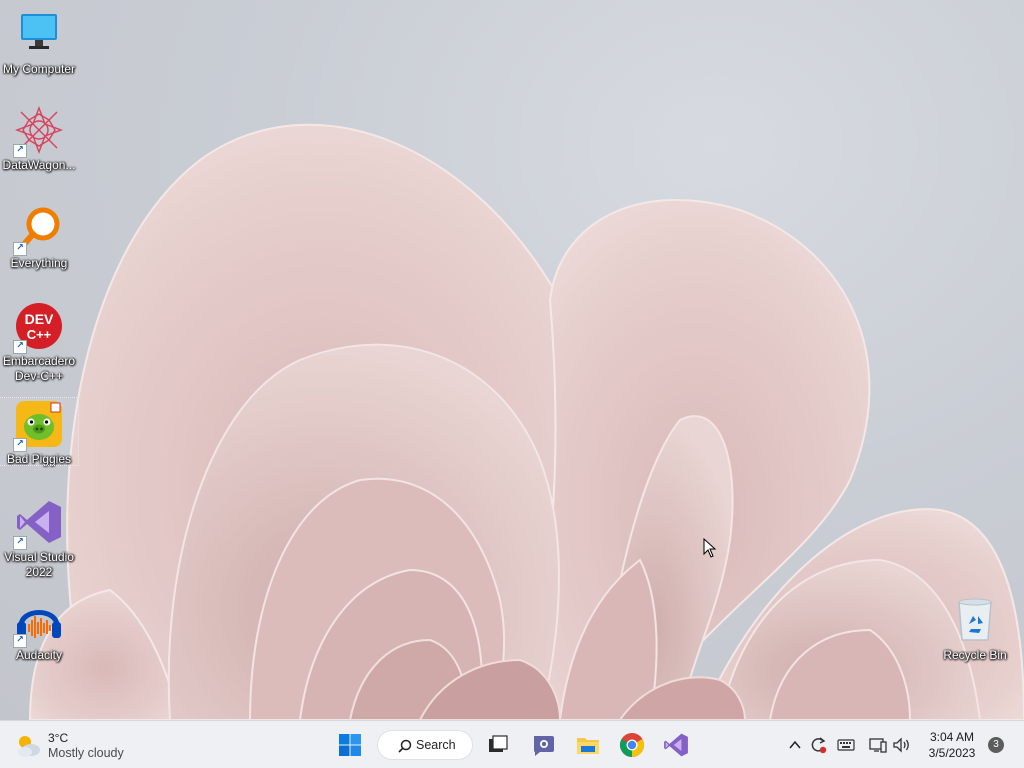  I want to click on desktop-icon-devcpp: DEV C++ ↗ Embarcadero Dev-C++, so click(39, 343).